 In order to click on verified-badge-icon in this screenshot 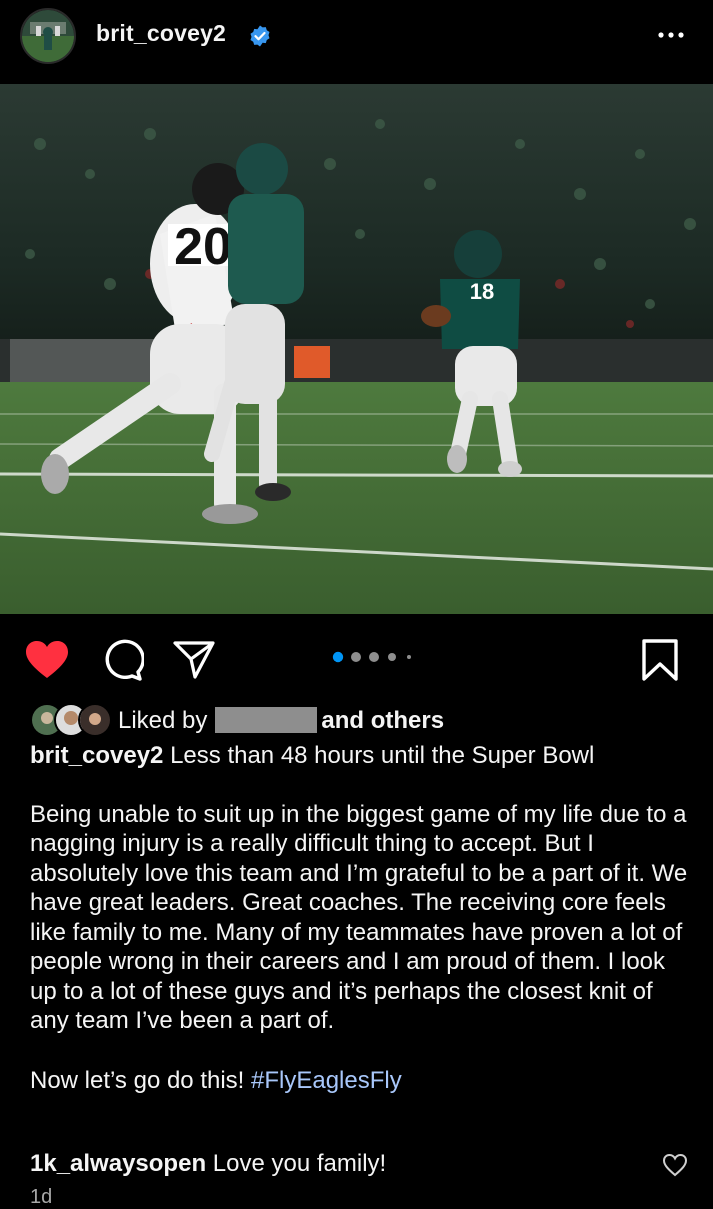, I will do `click(260, 36)`.